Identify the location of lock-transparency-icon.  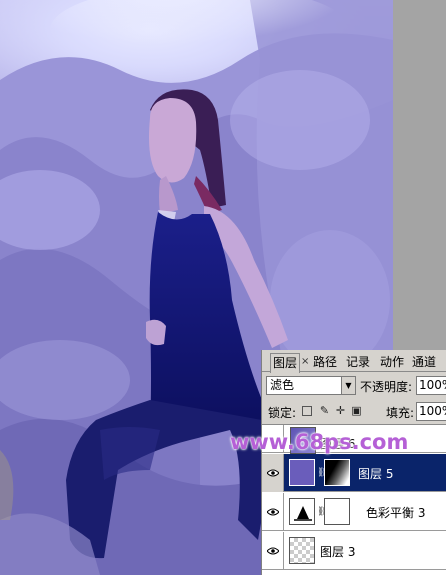
(307, 411).